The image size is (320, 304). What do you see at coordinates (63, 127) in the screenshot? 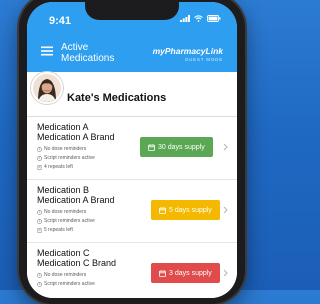
I see `medication-name: Medication A` at bounding box center [63, 127].